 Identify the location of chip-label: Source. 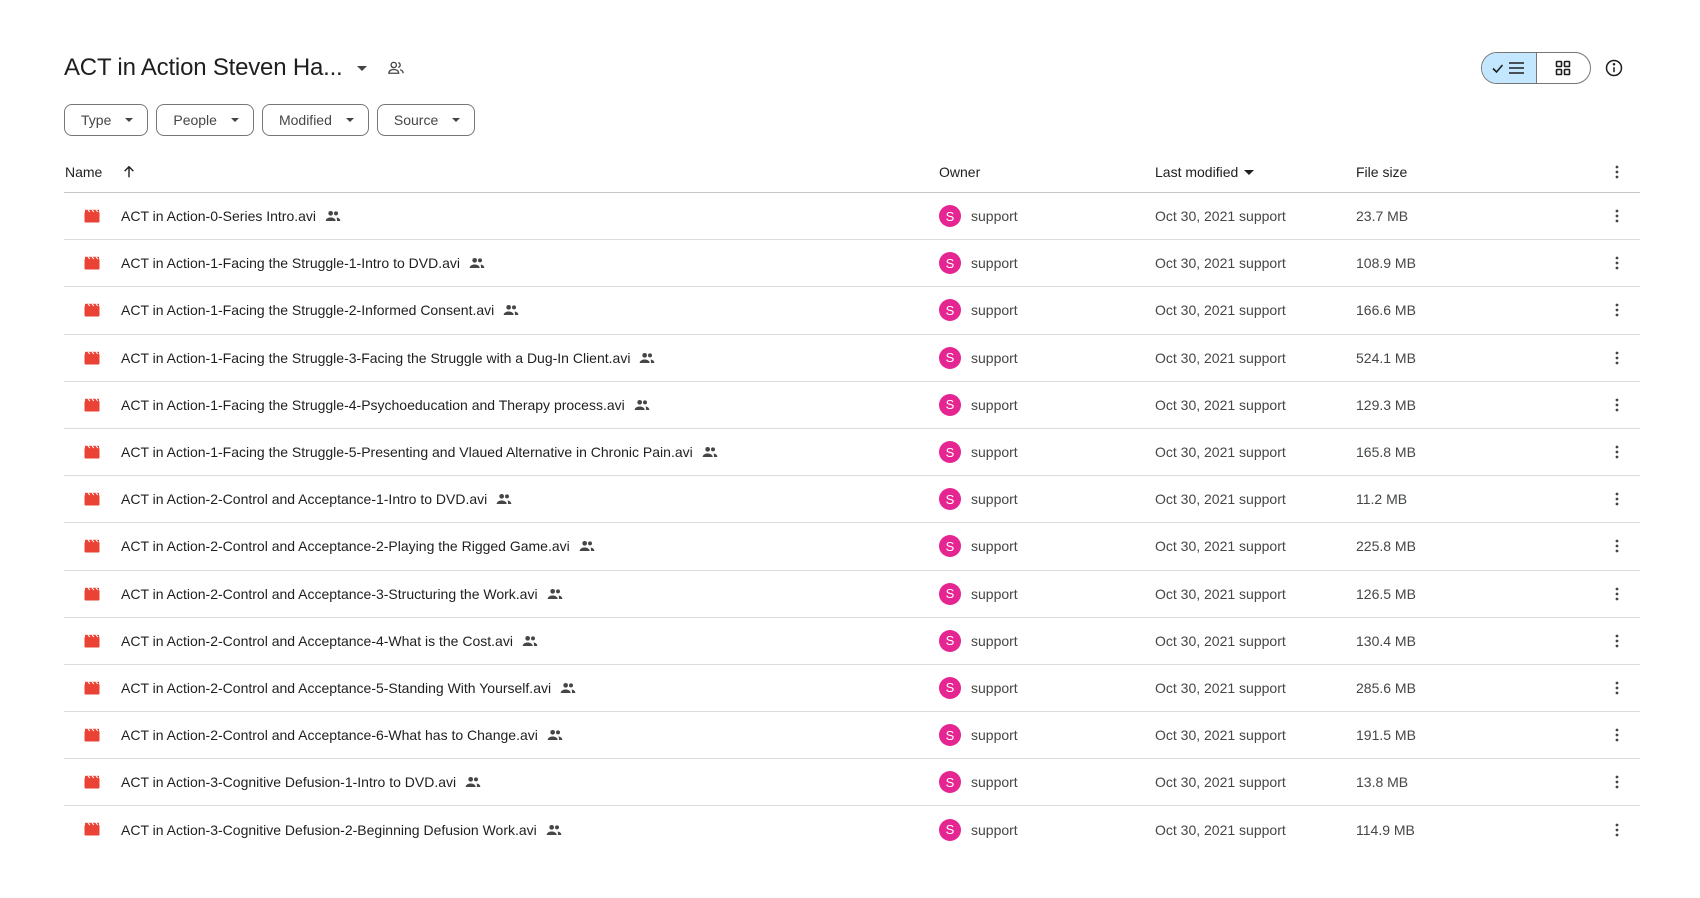
(416, 120).